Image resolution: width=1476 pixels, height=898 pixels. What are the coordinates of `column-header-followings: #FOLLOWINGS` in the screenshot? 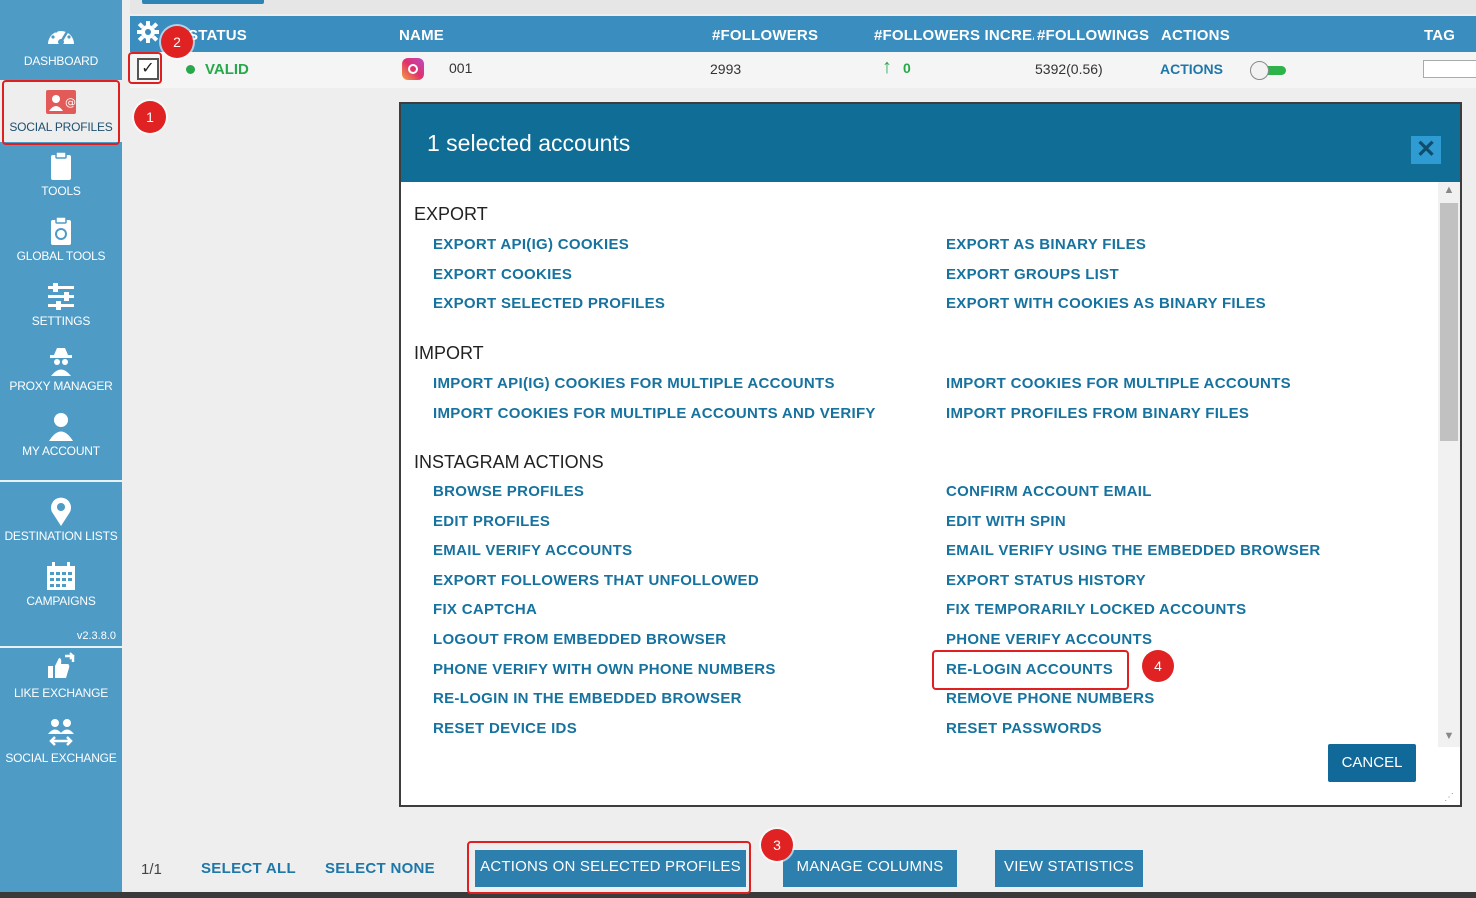 It's located at (1093, 35).